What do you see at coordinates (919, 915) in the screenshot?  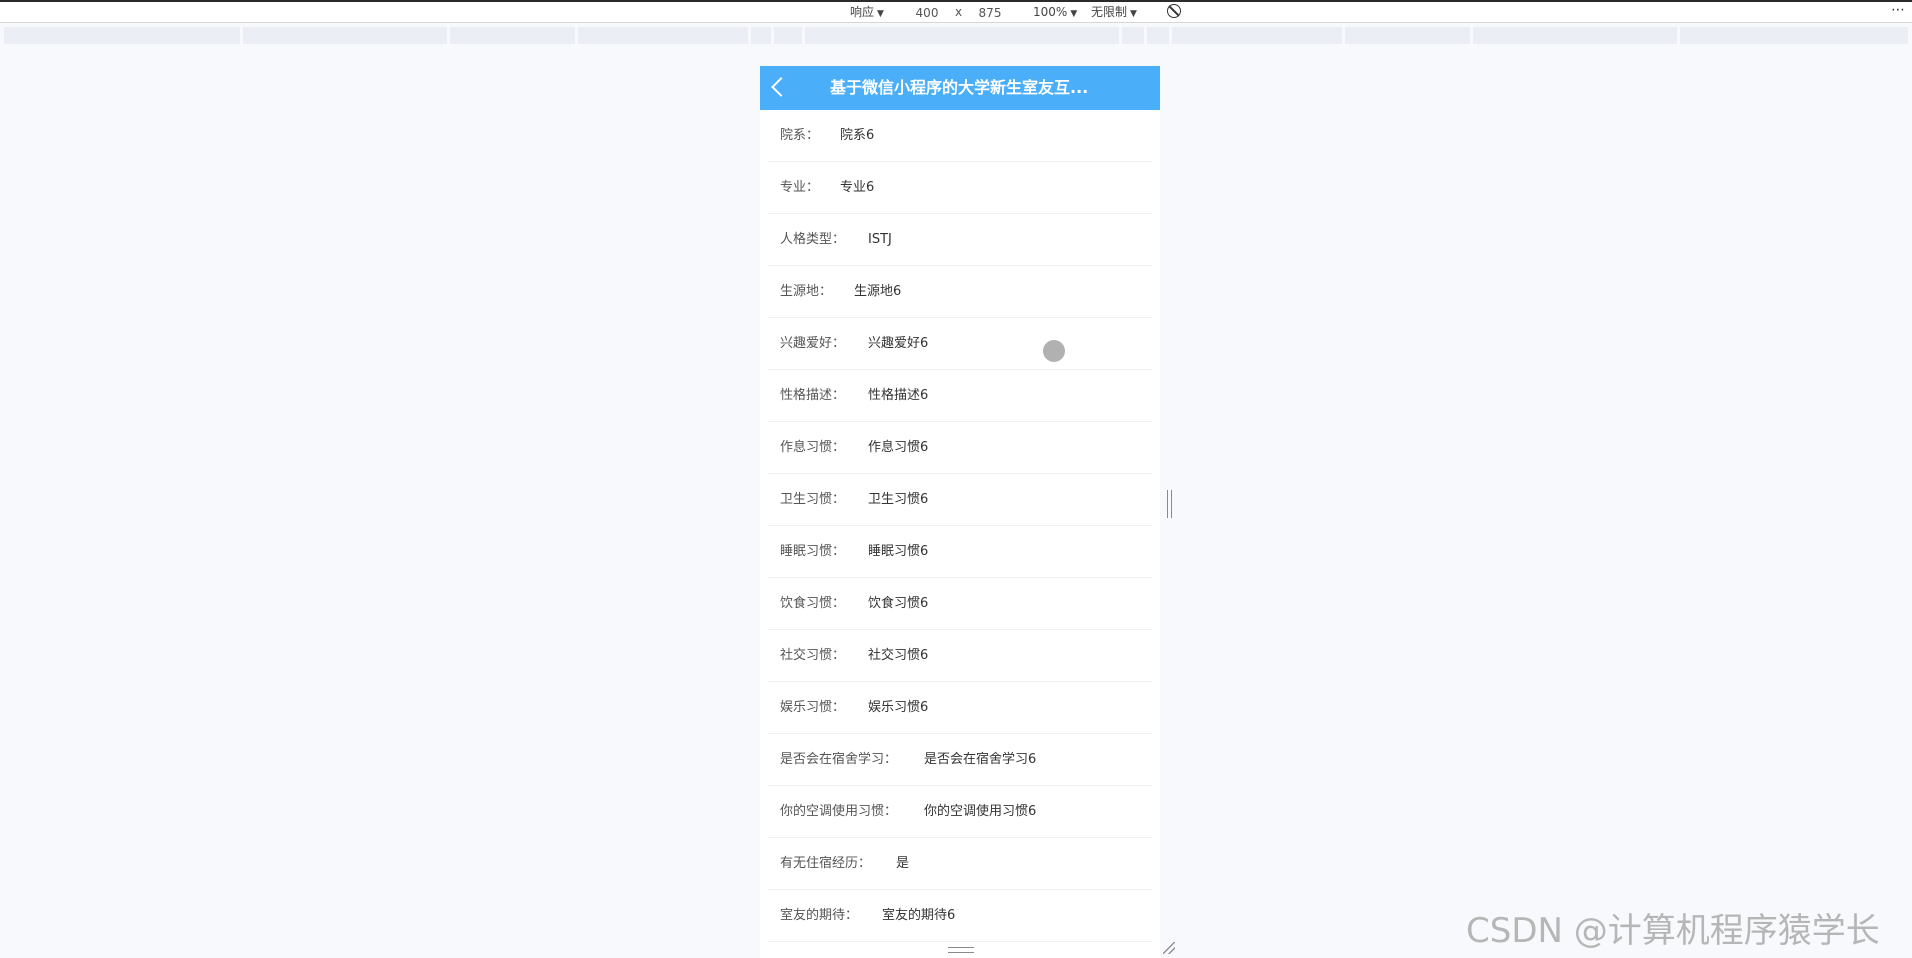 I see `detail-value: 室友的期待6` at bounding box center [919, 915].